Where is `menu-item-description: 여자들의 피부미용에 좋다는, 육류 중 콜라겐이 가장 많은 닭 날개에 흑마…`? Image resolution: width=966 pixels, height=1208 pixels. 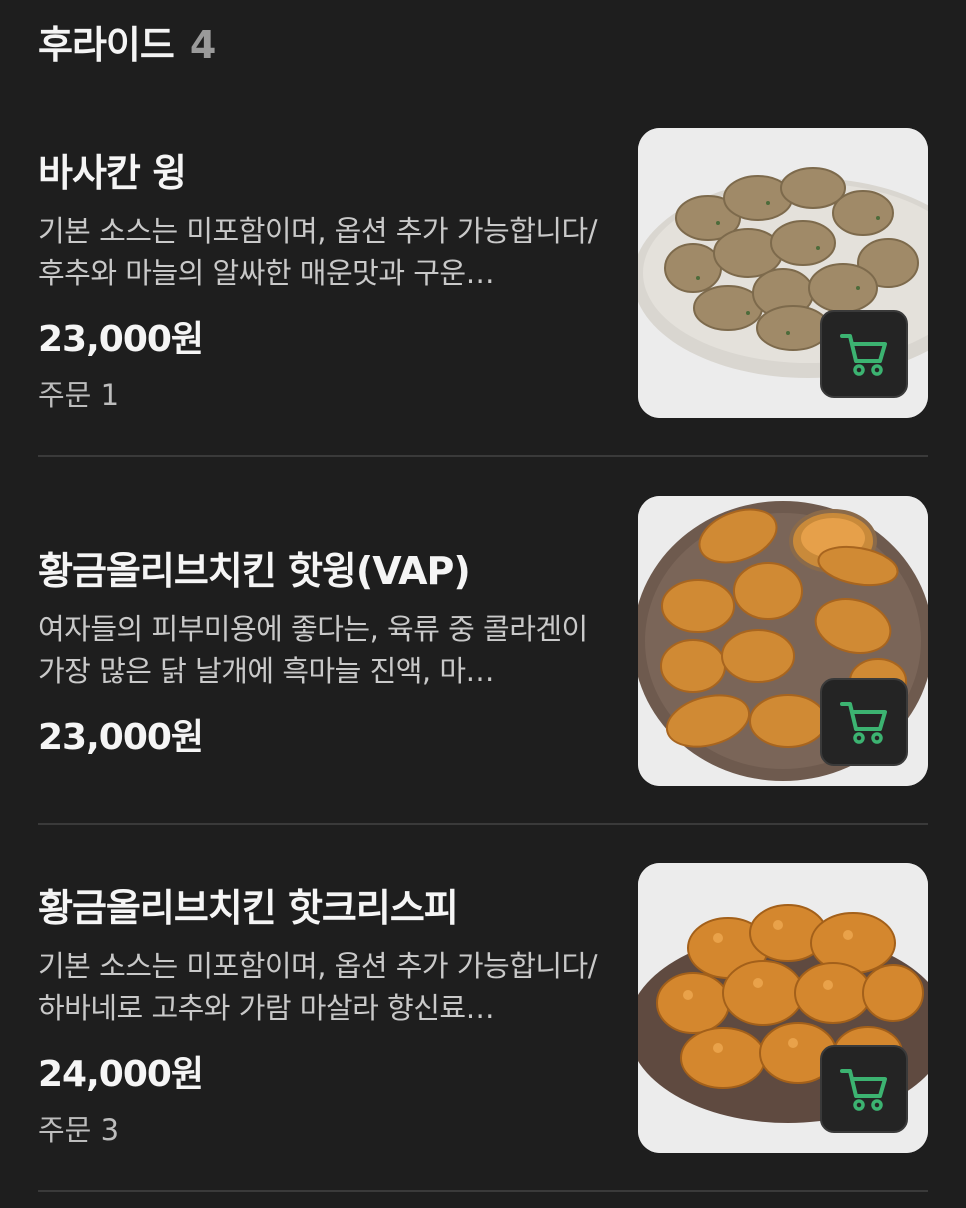
menu-item-description: 여자들의 피부미용에 좋다는, 육류 중 콜라겐이 가장 많은 닭 날개에 흑마… is located at coordinates (313, 650).